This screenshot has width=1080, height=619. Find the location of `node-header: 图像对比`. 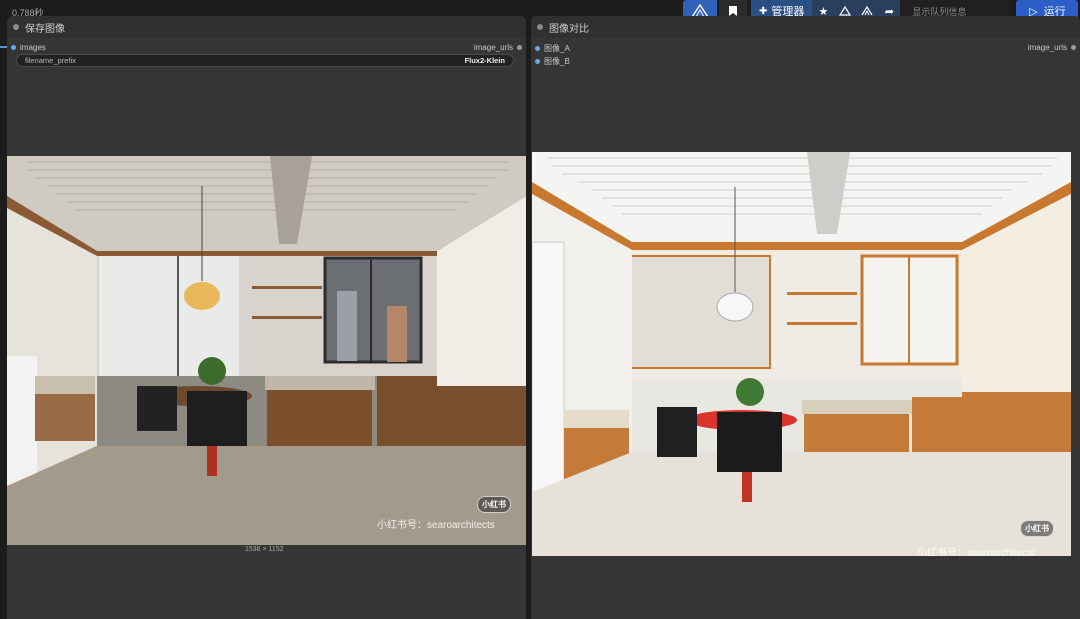

node-header: 图像对比 is located at coordinates (805, 27).